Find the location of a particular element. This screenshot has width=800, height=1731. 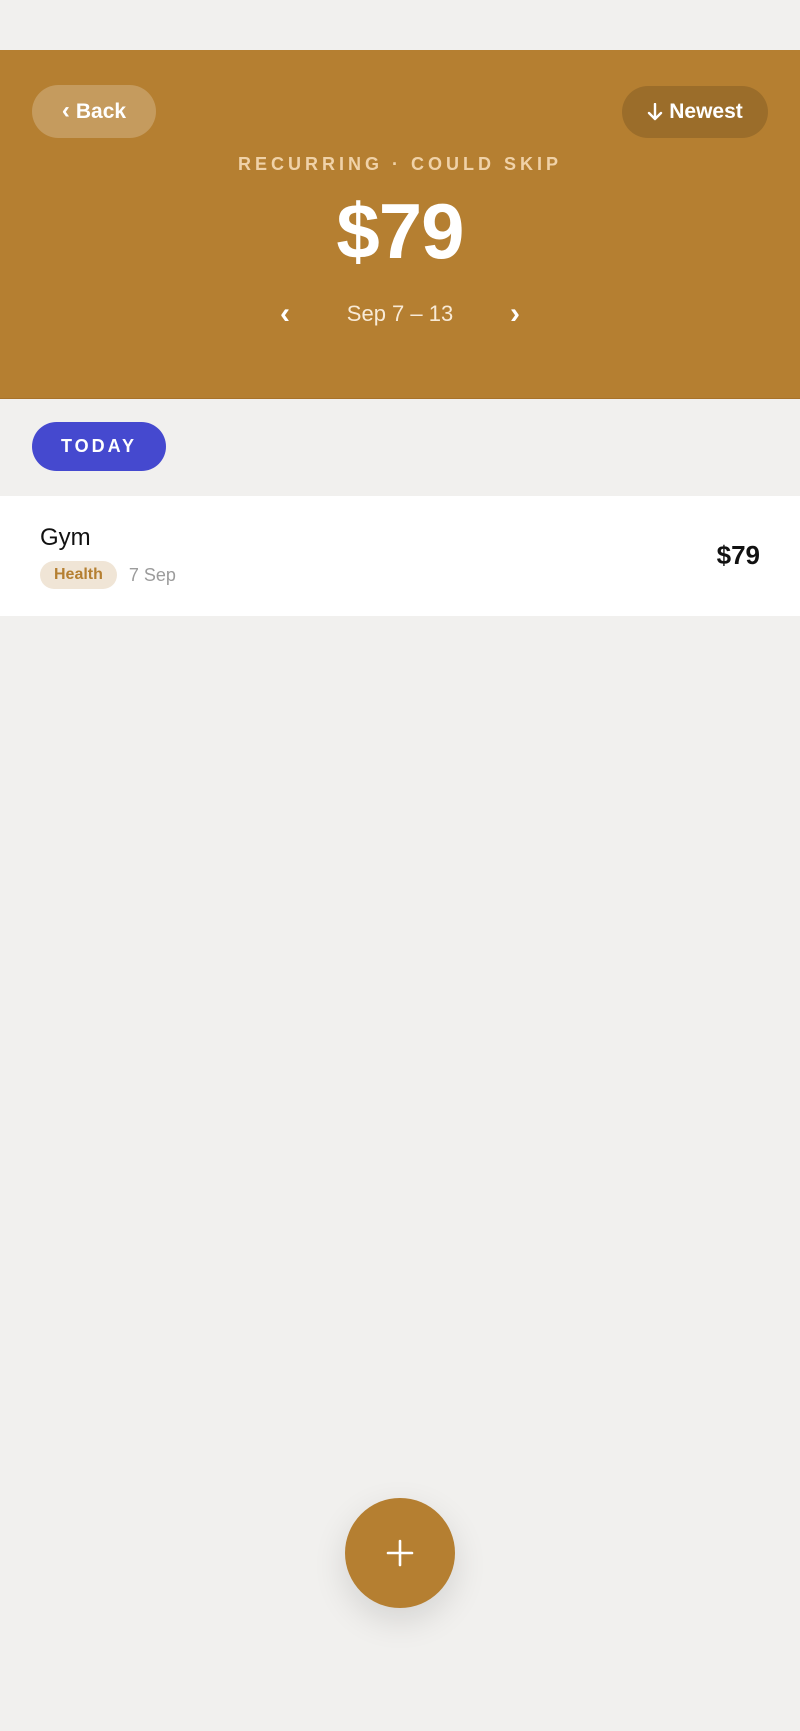

add-transaction-button is located at coordinates (400, 1553).